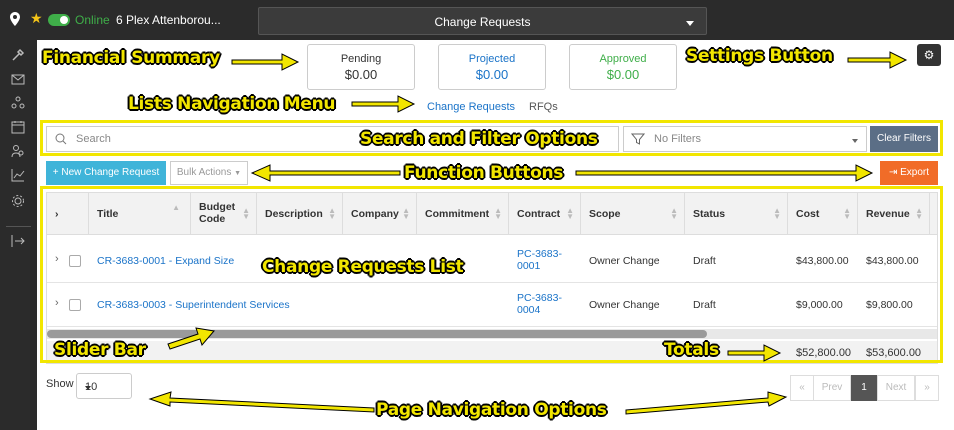 The width and height of the screenshot is (954, 430). I want to click on approved-card: Approved $0.00, so click(623, 67).